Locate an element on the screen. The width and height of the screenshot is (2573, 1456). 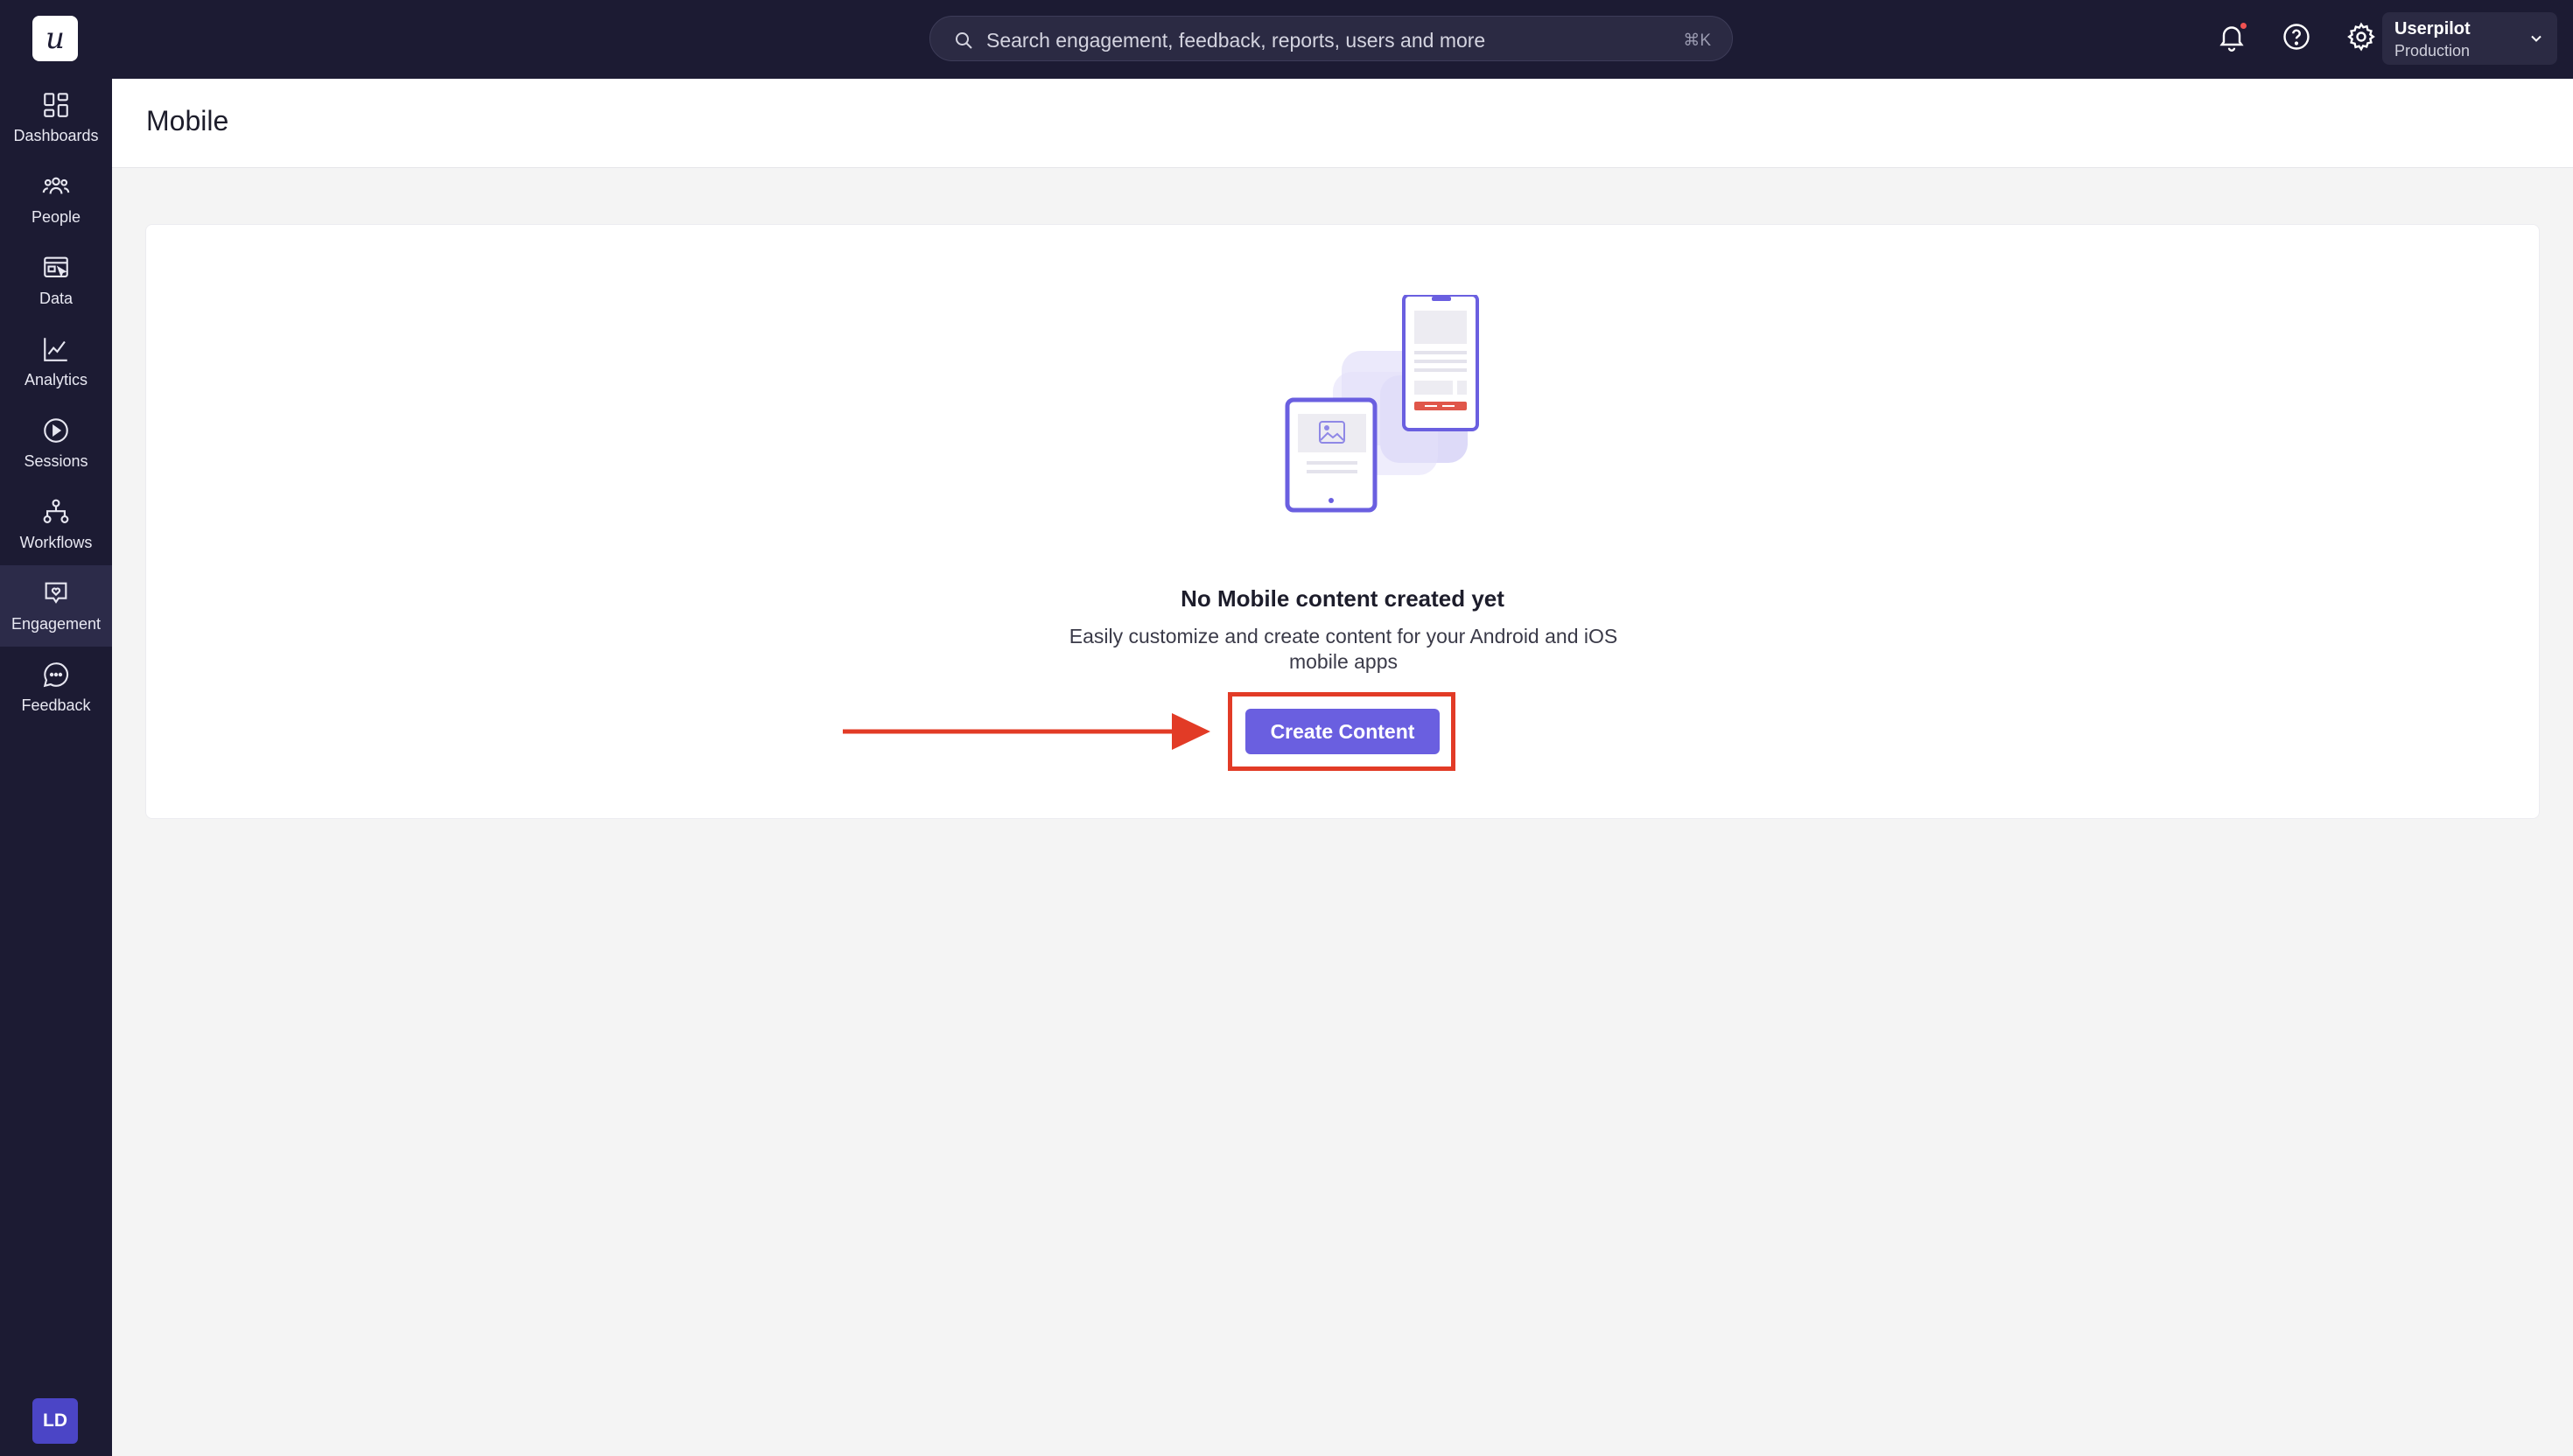
sidebar-item-analytics: Analytics is located at coordinates (56, 361).